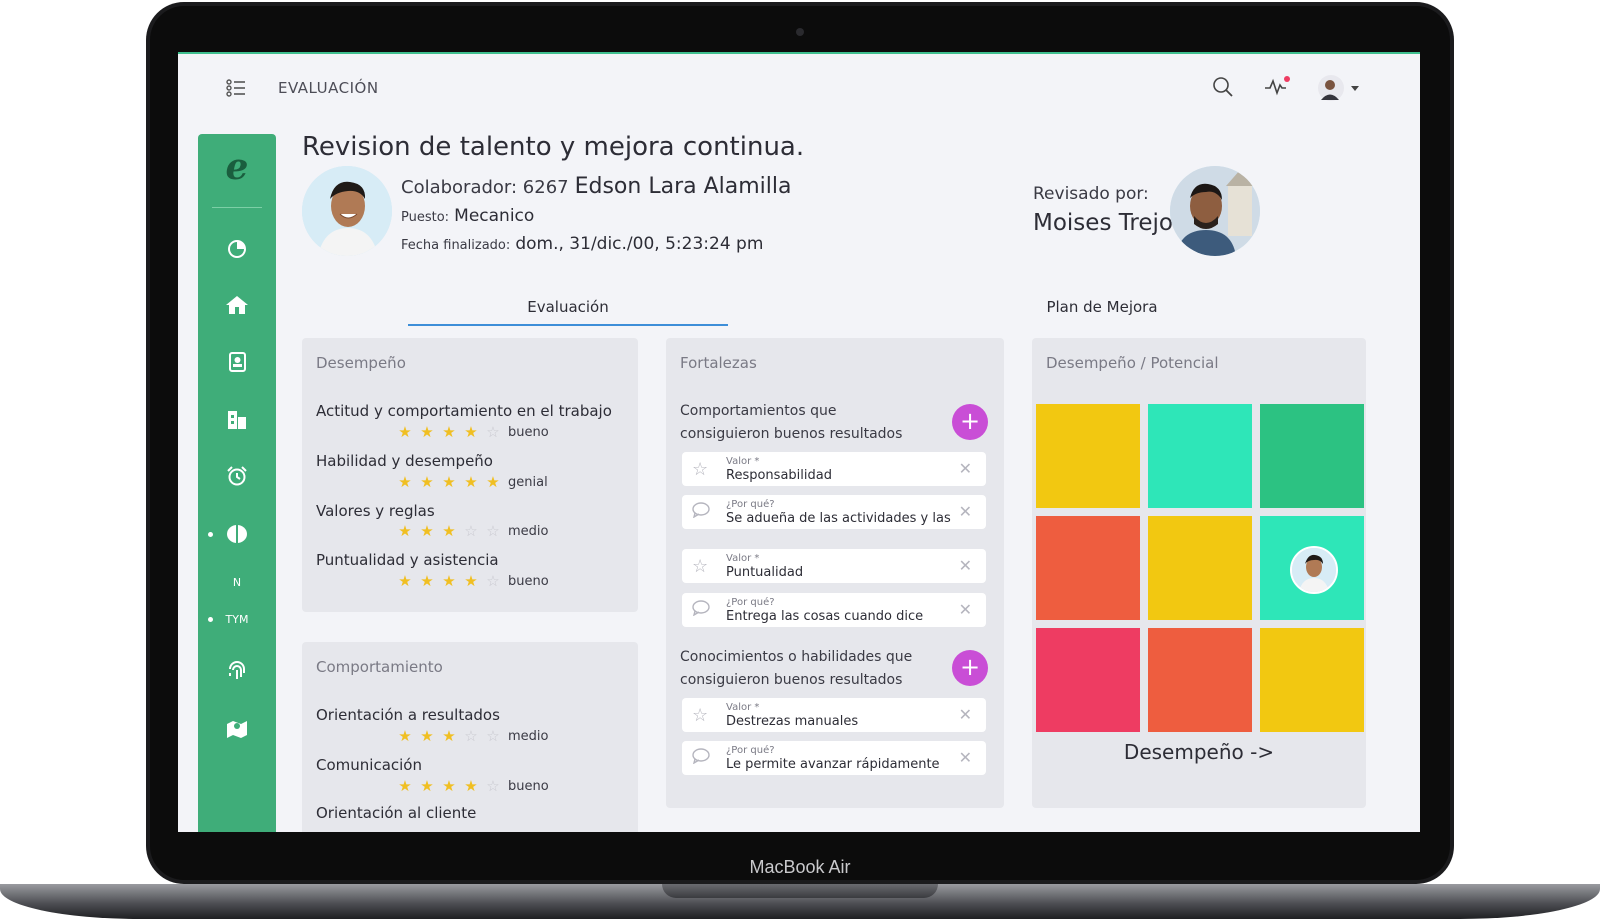 Image resolution: width=1600 pixels, height=919 pixels. What do you see at coordinates (237, 582) in the screenshot?
I see `sidebar-label-n: N` at bounding box center [237, 582].